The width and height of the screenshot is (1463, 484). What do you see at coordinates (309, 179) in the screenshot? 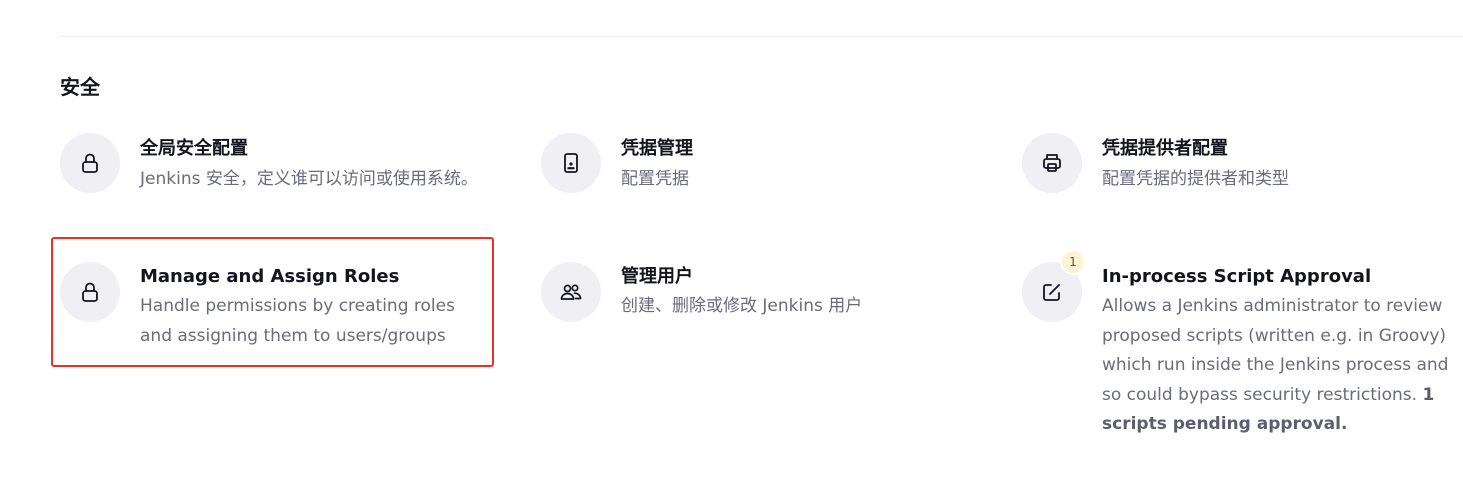
I see `card-description: Jenkins 安全，定义谁可以访问或使用系统。` at bounding box center [309, 179].